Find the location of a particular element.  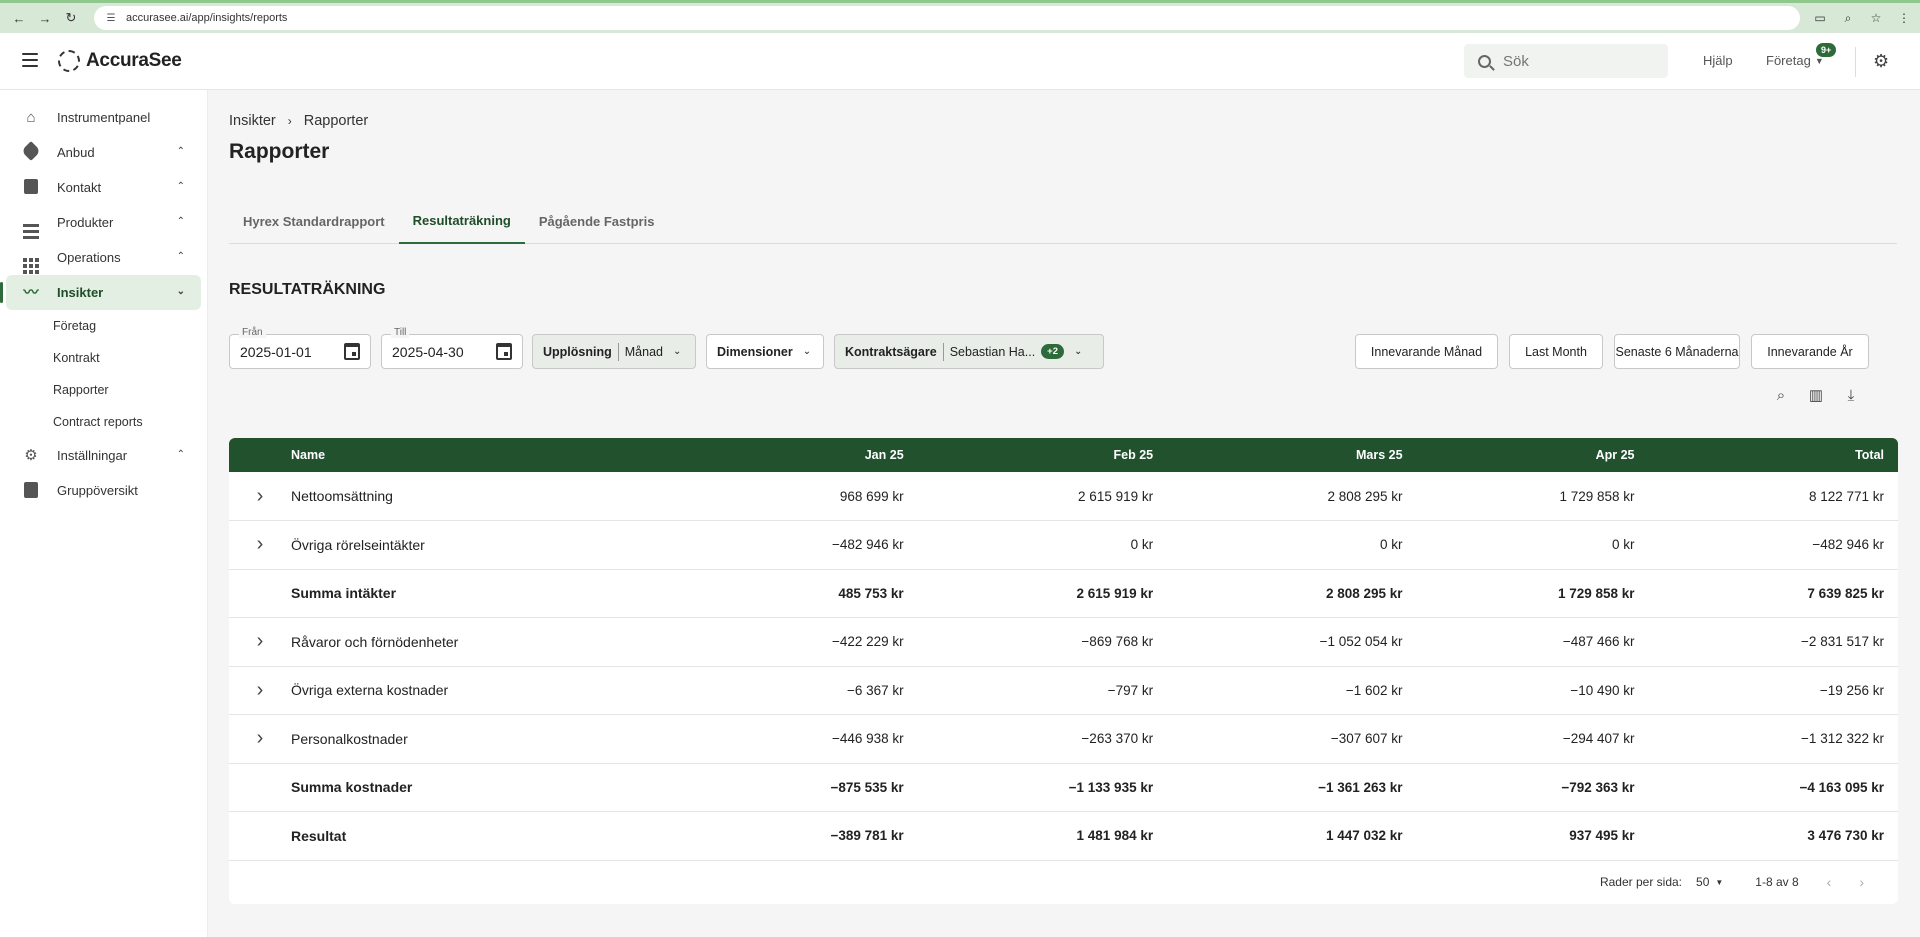

contract-owner-dropdown: Kontraktsägare Sebastian Ha... +2 ⌄ is located at coordinates (969, 351).